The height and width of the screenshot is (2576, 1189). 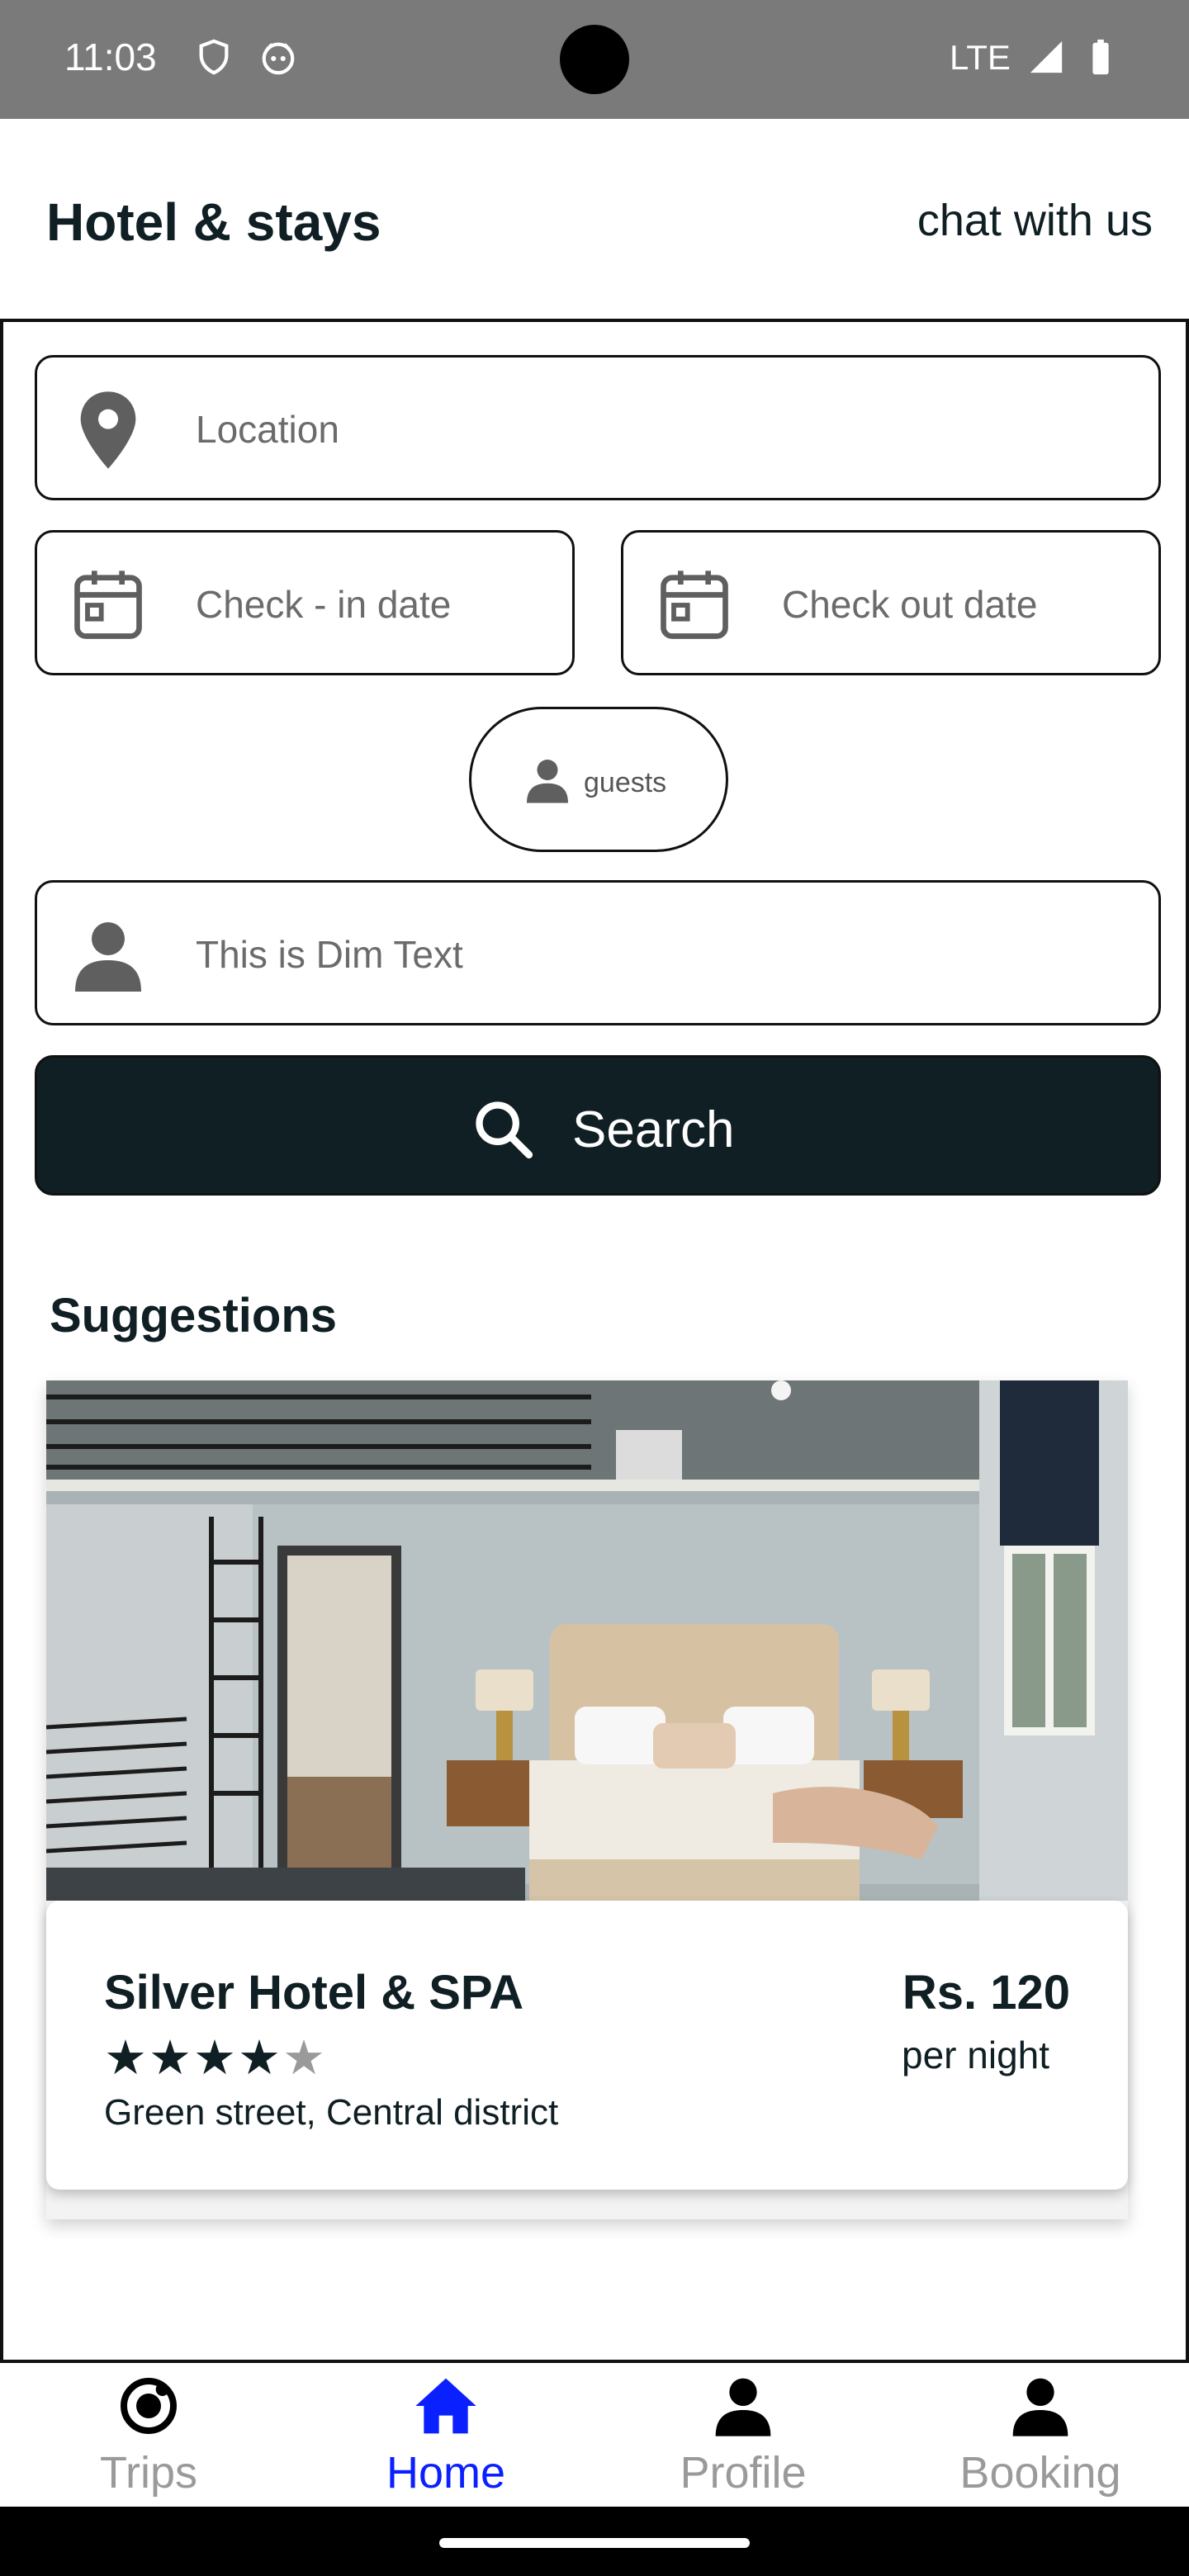 I want to click on camera-cutout, so click(x=594, y=59).